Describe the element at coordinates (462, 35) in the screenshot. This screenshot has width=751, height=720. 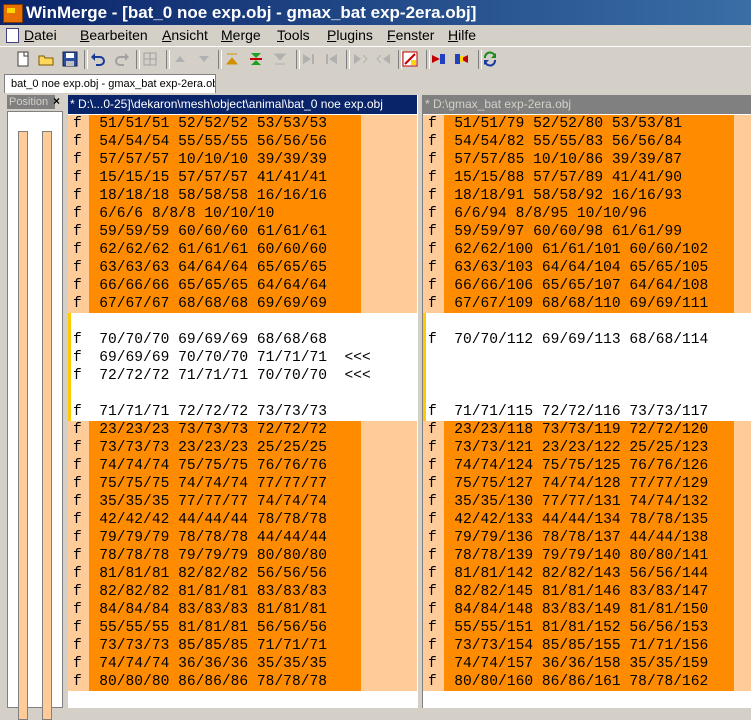
I see `menu-hilfe: Hilfe` at that location.